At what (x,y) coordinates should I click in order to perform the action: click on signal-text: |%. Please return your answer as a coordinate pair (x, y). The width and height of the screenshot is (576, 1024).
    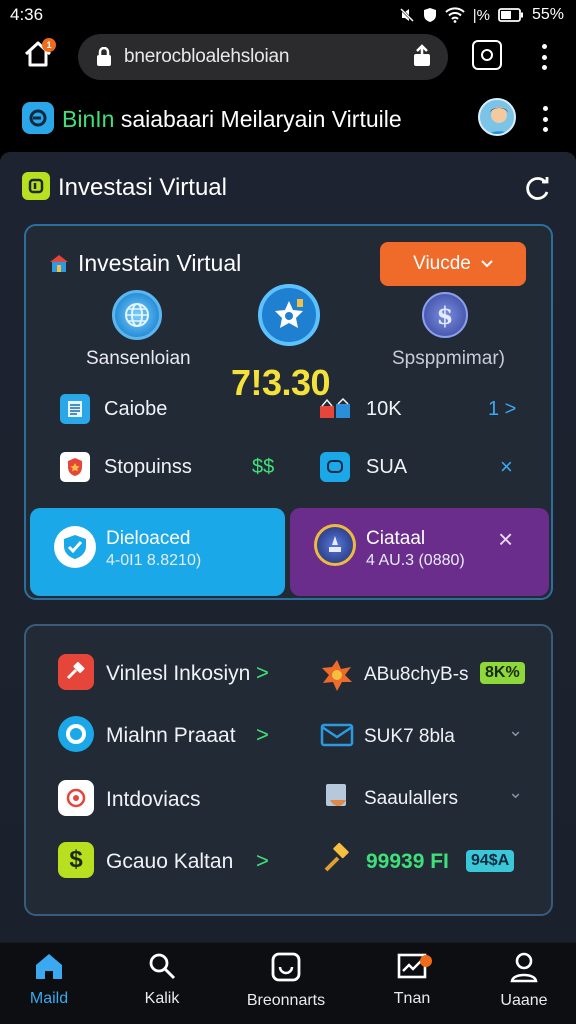
    Looking at the image, I should click on (481, 15).